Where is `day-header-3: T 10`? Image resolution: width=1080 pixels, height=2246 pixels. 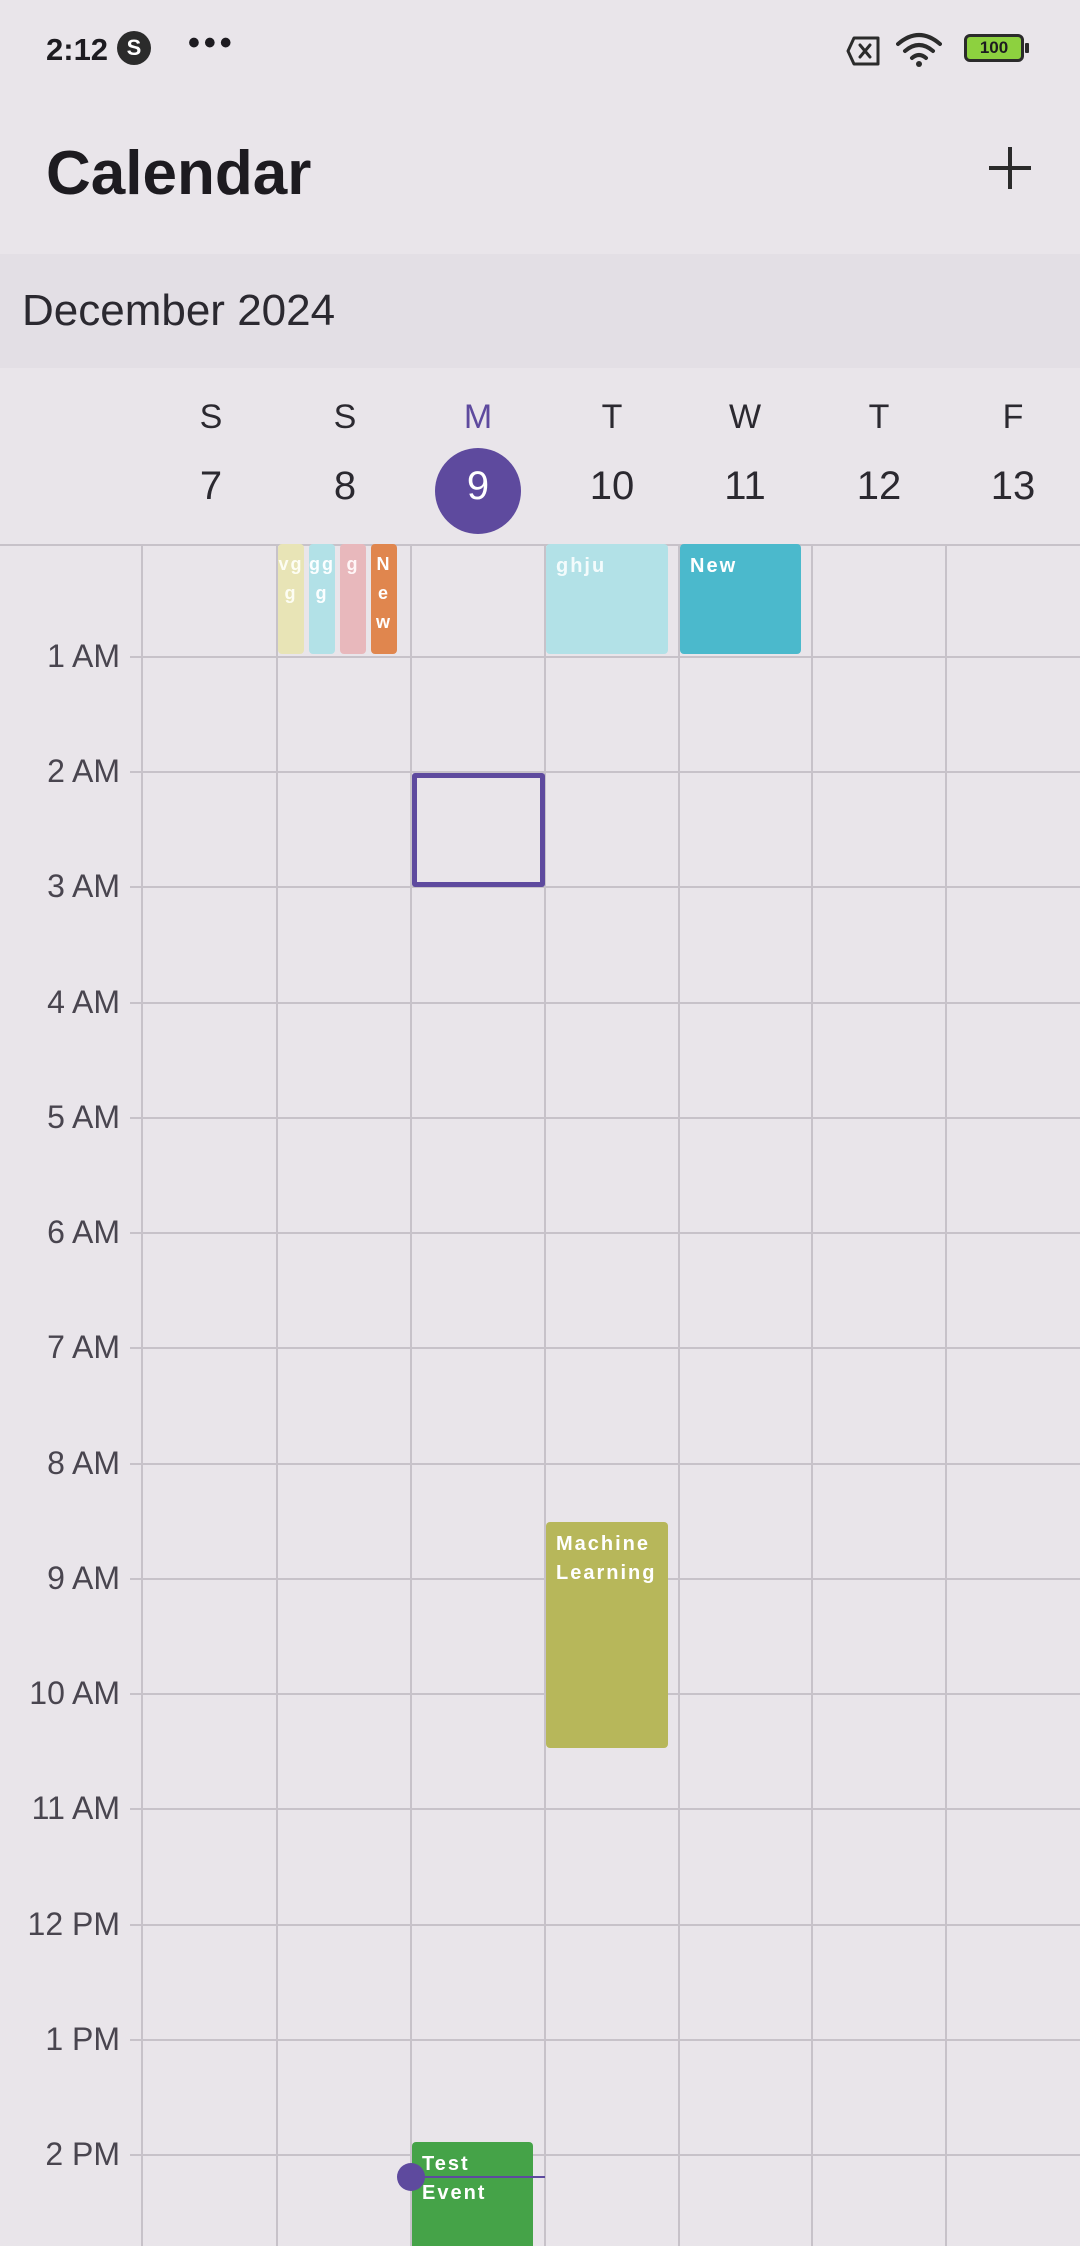 day-header-3: T 10 is located at coordinates (612, 456).